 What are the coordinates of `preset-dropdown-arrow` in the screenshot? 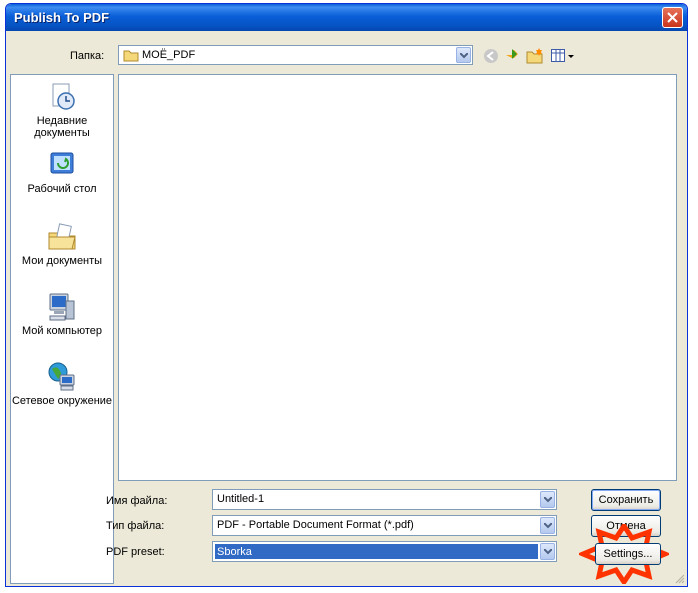 It's located at (547, 551).